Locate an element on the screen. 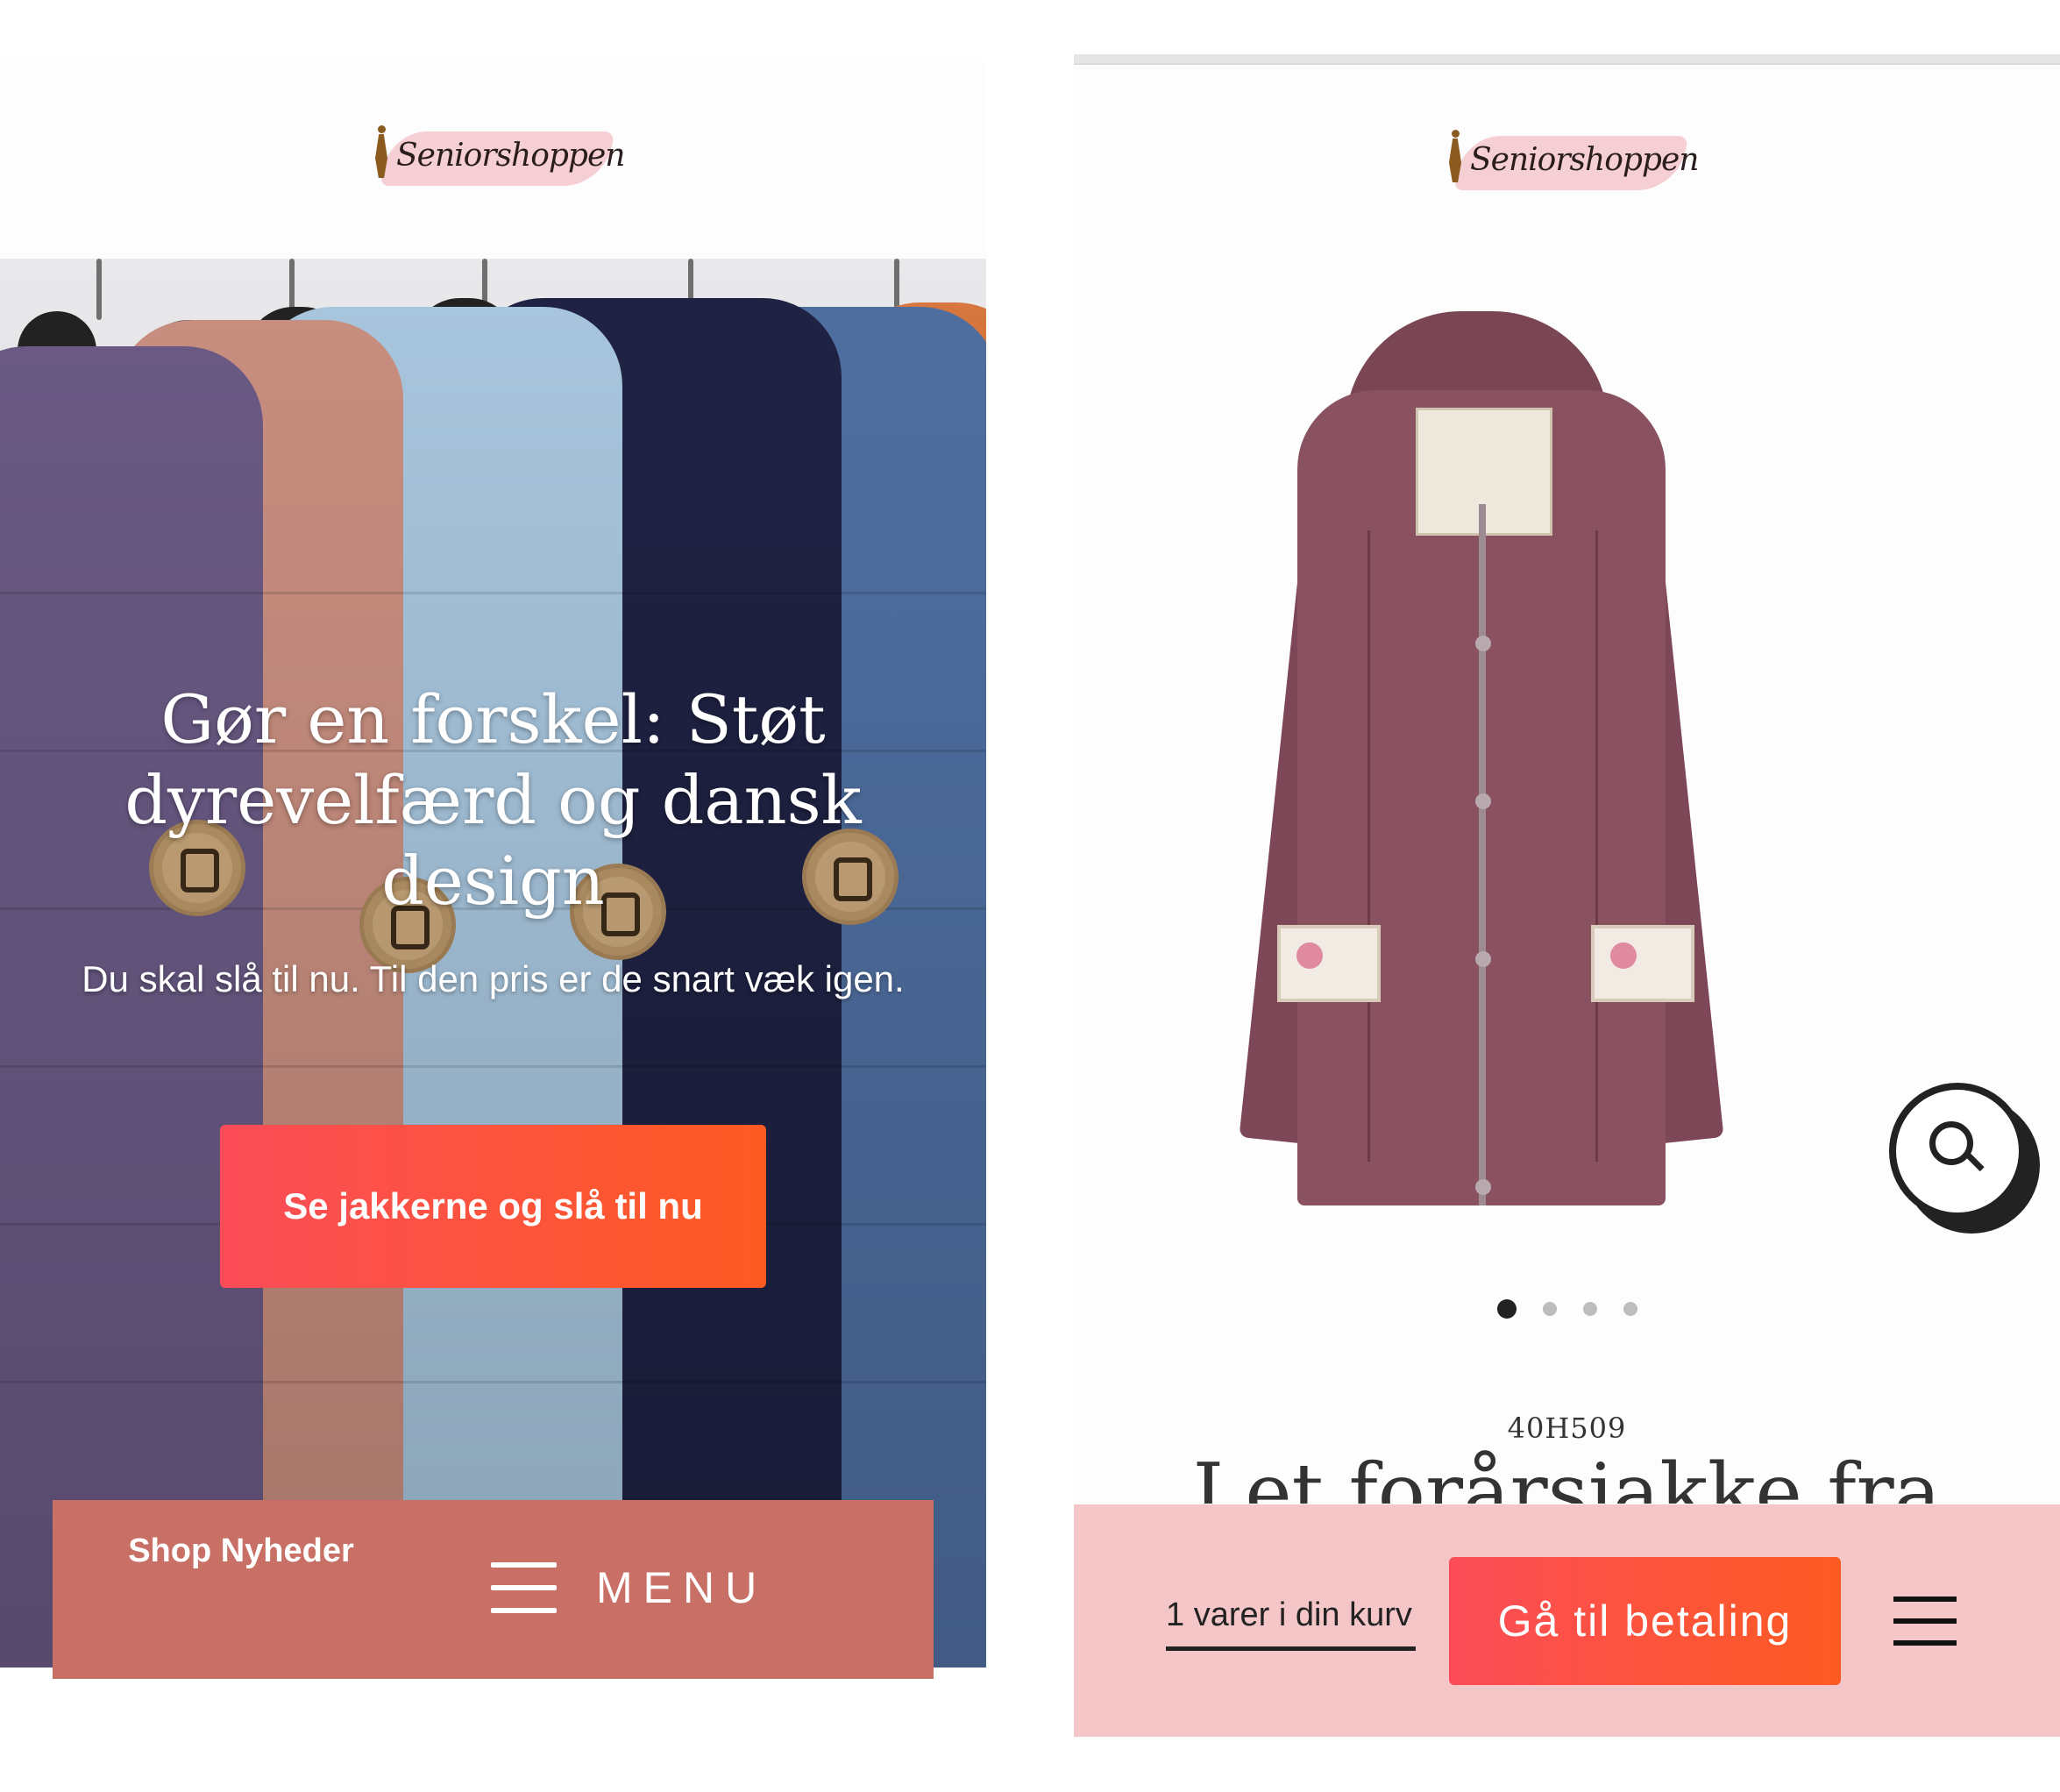 The image size is (2060, 1792). cart-link: 1 varer i din kurv is located at coordinates (1291, 1623).